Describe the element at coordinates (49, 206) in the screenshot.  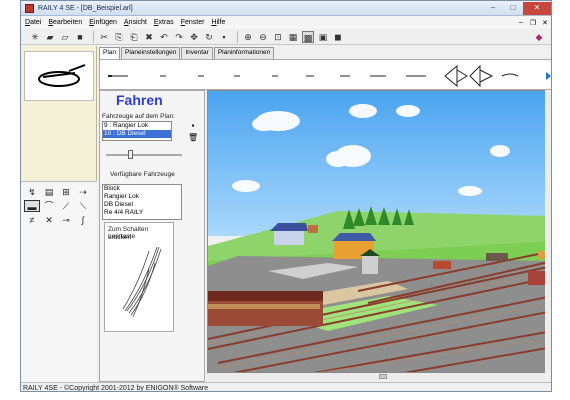
I see `curve-track-icon: ⌒` at that location.